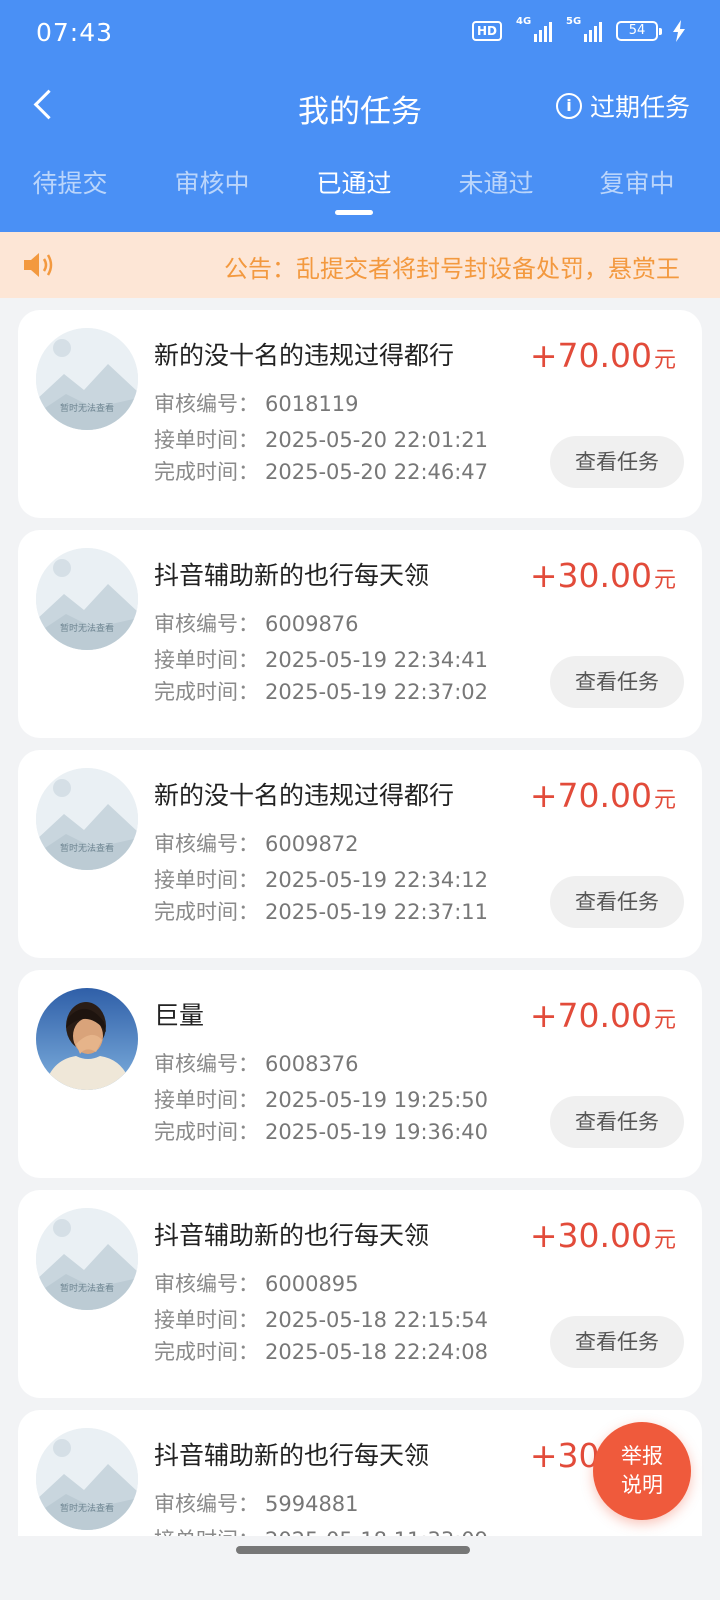 The image size is (720, 1600). I want to click on finish-time-value: 2025-05-19 19:36:40, so click(377, 1132).